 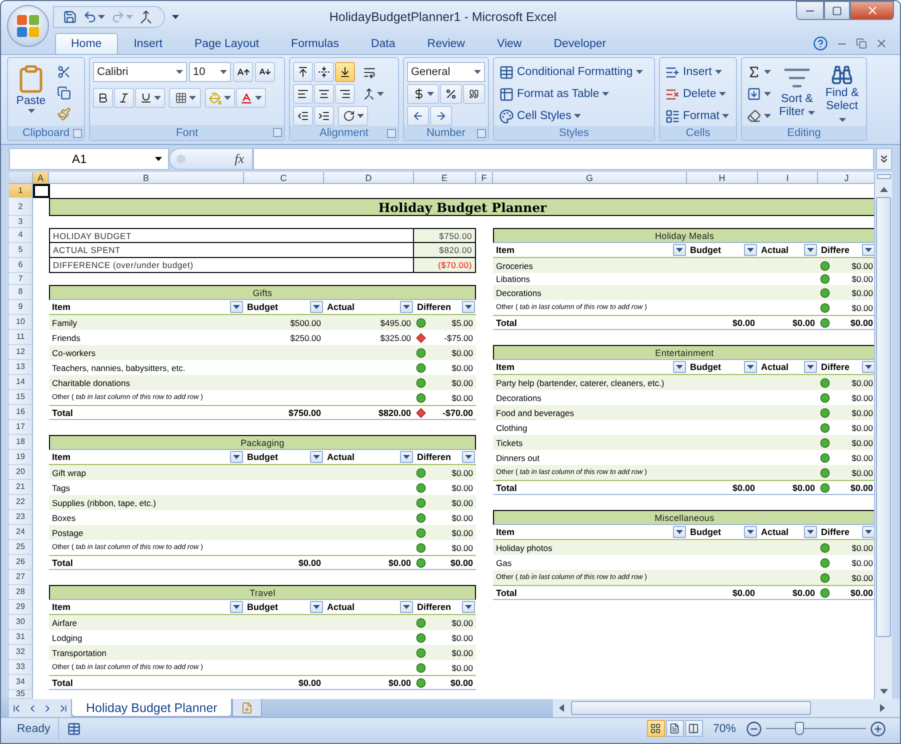 What do you see at coordinates (324, 94) in the screenshot?
I see `align-center-button` at bounding box center [324, 94].